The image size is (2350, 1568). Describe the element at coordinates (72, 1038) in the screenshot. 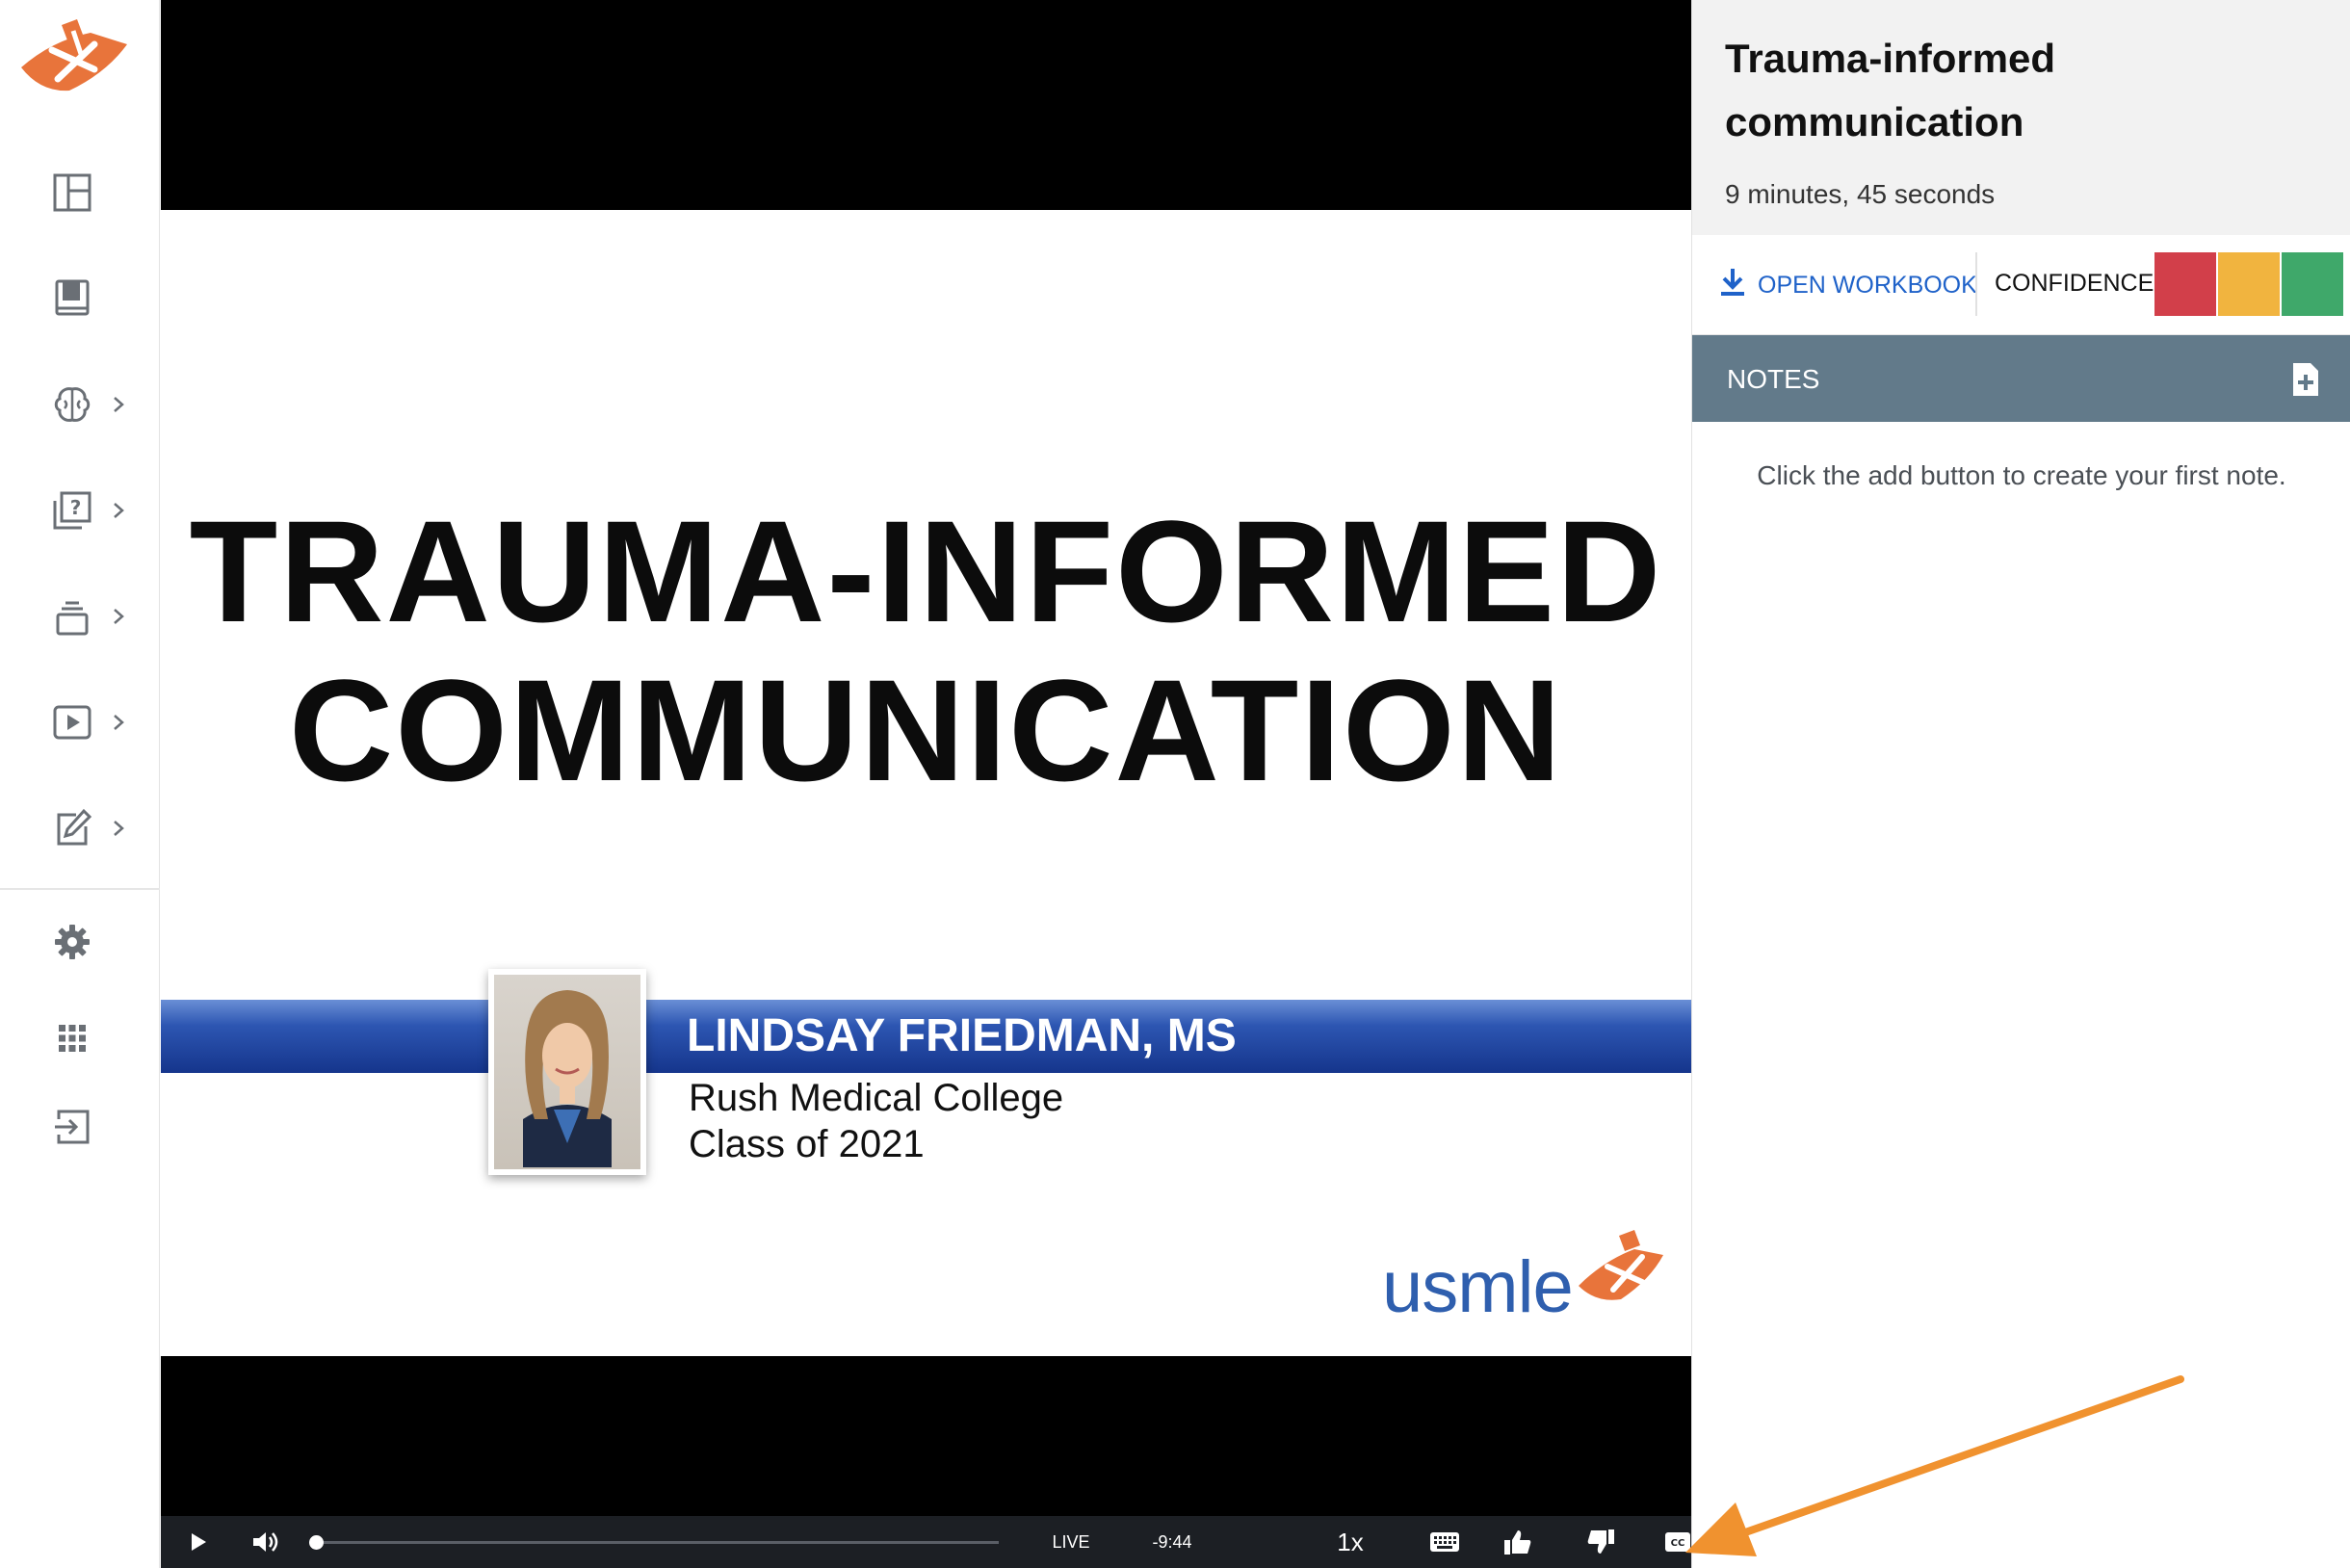

I see `apps-grid-icon` at that location.